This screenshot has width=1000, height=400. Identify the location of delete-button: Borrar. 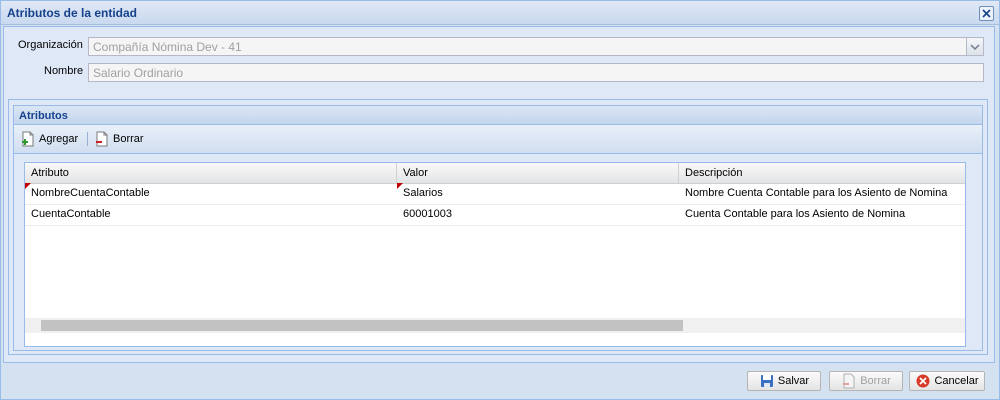
(119, 139).